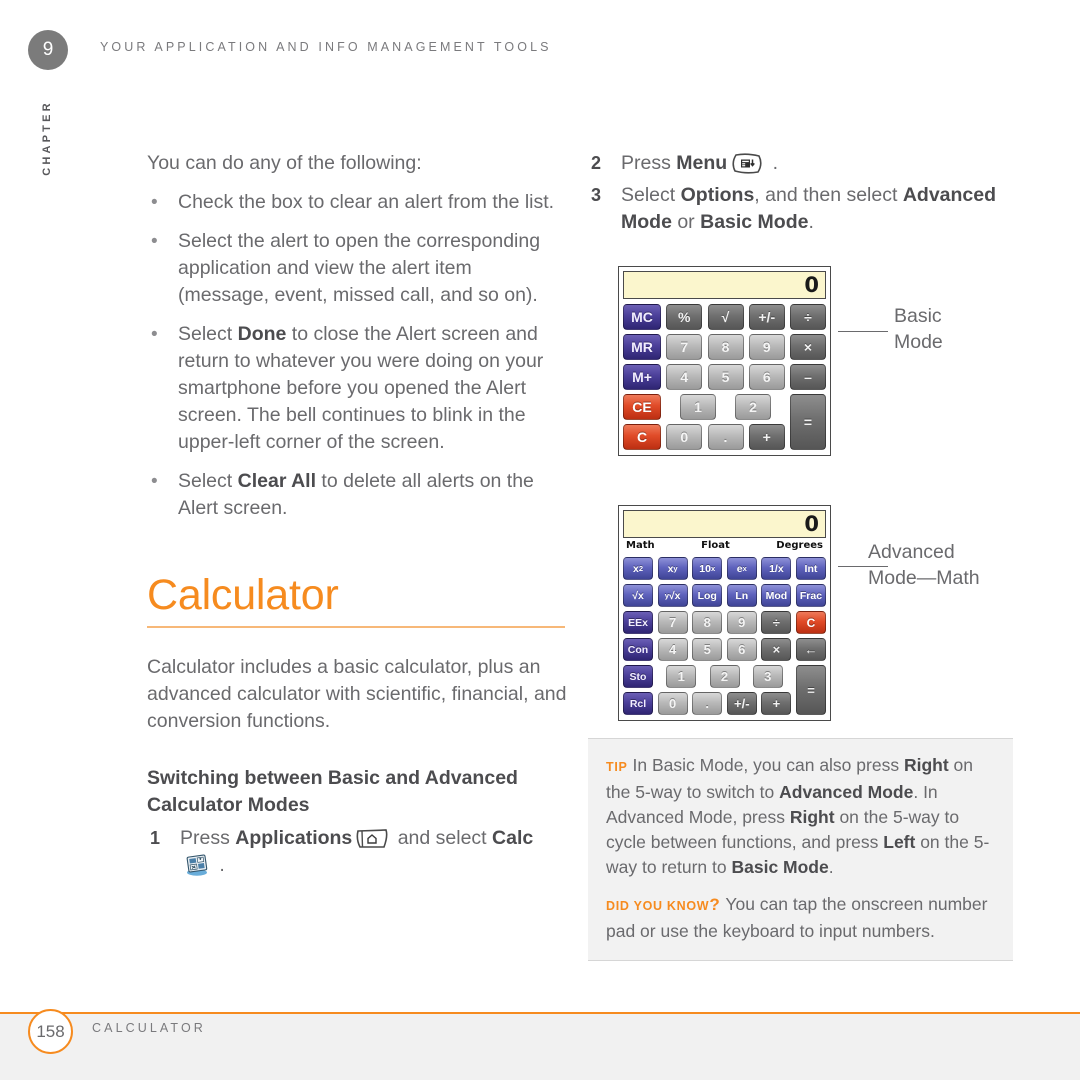  Describe the element at coordinates (149, 1028) in the screenshot. I see `footer-title: CALCULATOR` at that location.